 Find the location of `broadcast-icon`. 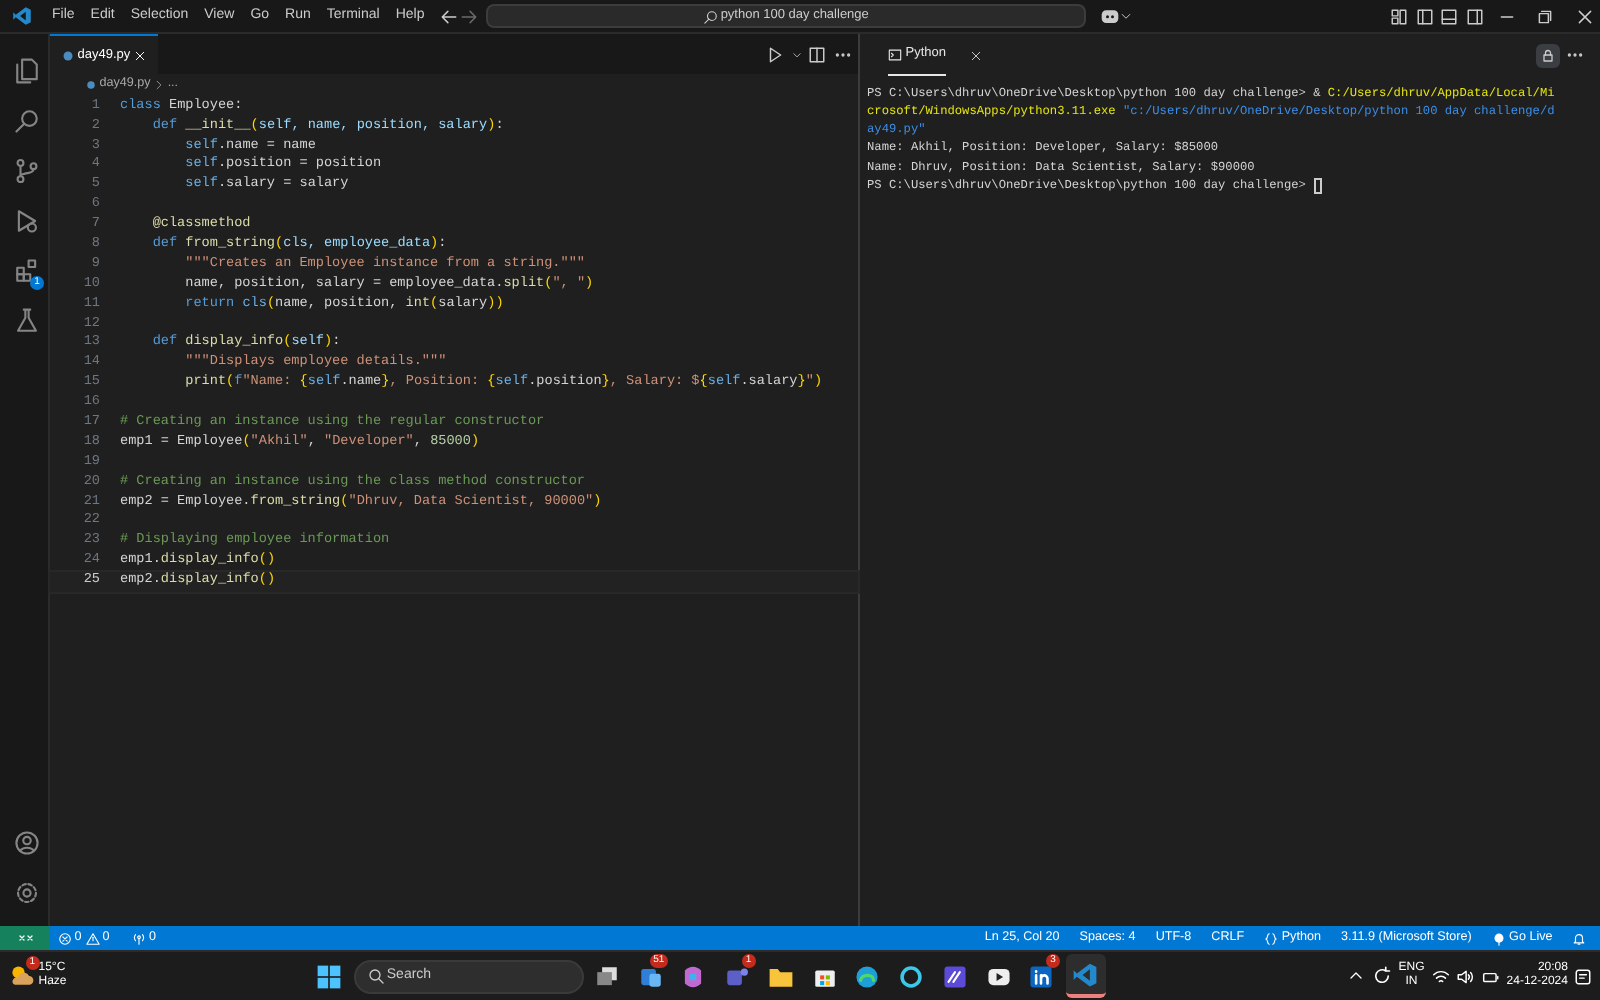

broadcast-icon is located at coordinates (1498, 938).